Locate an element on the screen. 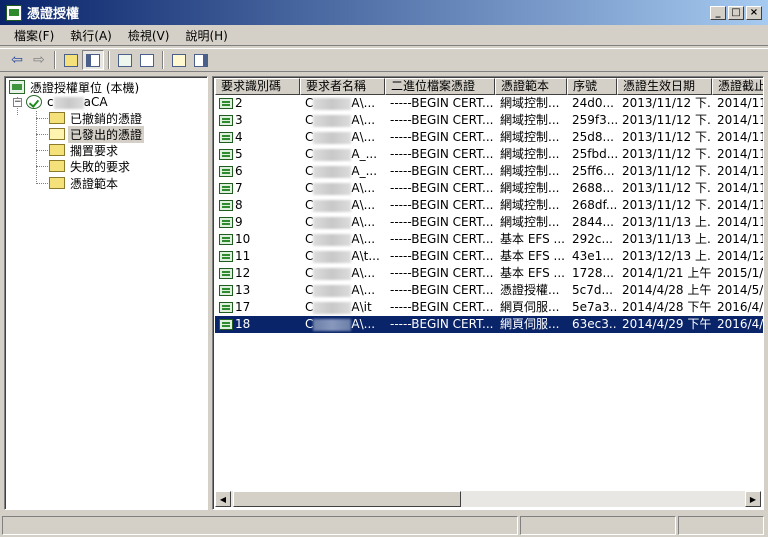 This screenshot has width=768, height=537. column-header-request-id: 要求識別碼 is located at coordinates (257, 86).